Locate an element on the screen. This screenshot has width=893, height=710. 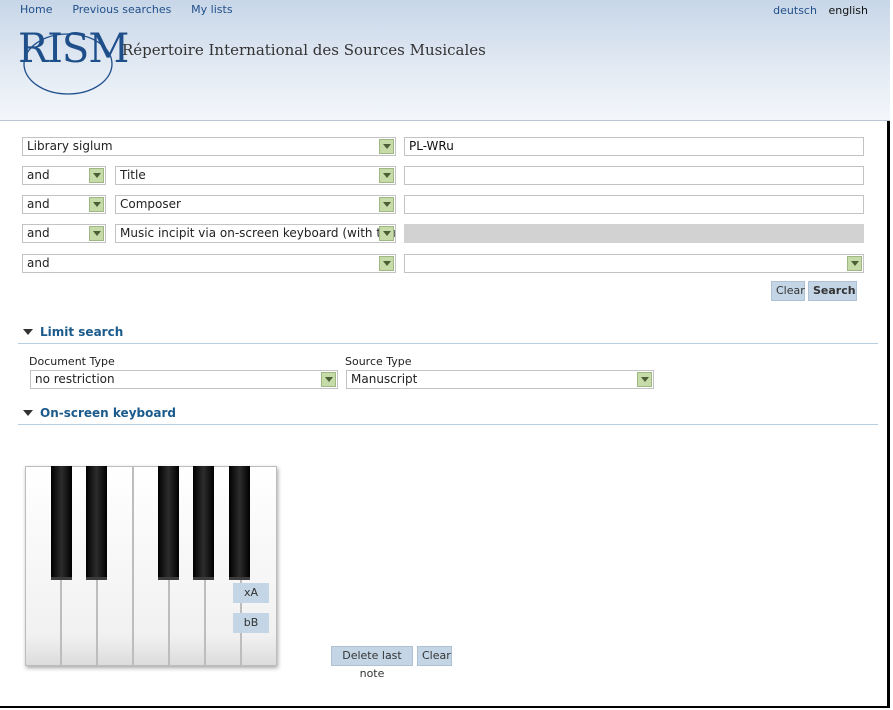
source-type-label: Source Type is located at coordinates (378, 361).